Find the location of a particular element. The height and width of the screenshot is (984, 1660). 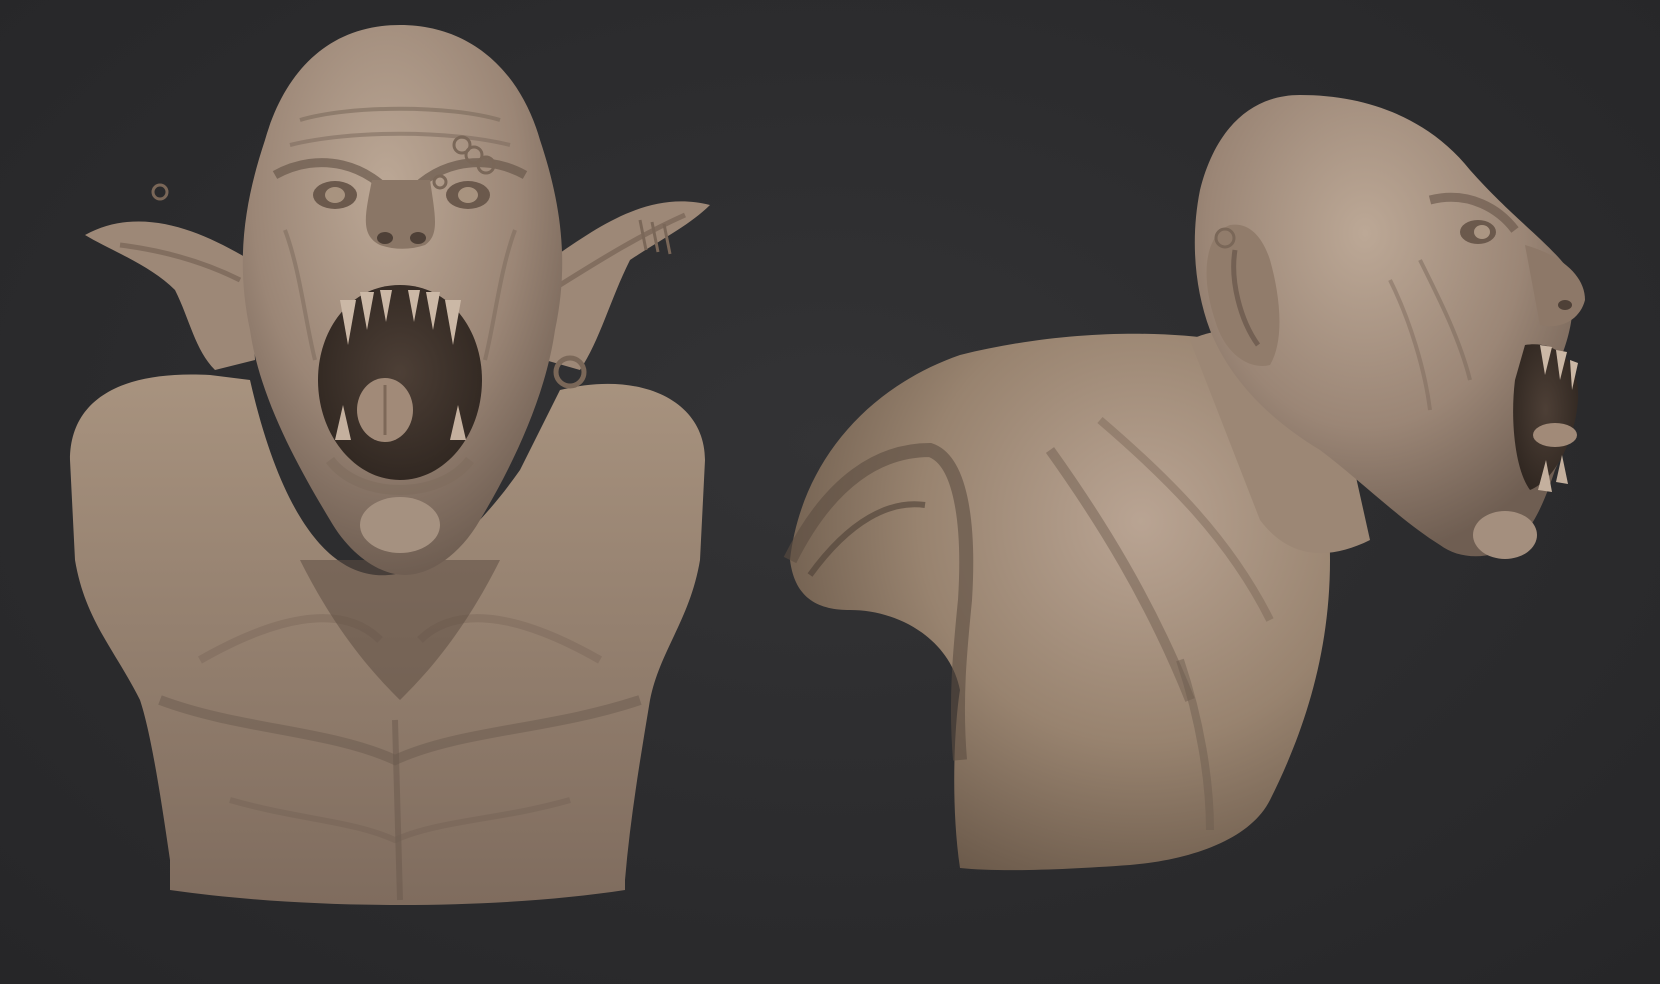

front-left-ear is located at coordinates (170, 295).